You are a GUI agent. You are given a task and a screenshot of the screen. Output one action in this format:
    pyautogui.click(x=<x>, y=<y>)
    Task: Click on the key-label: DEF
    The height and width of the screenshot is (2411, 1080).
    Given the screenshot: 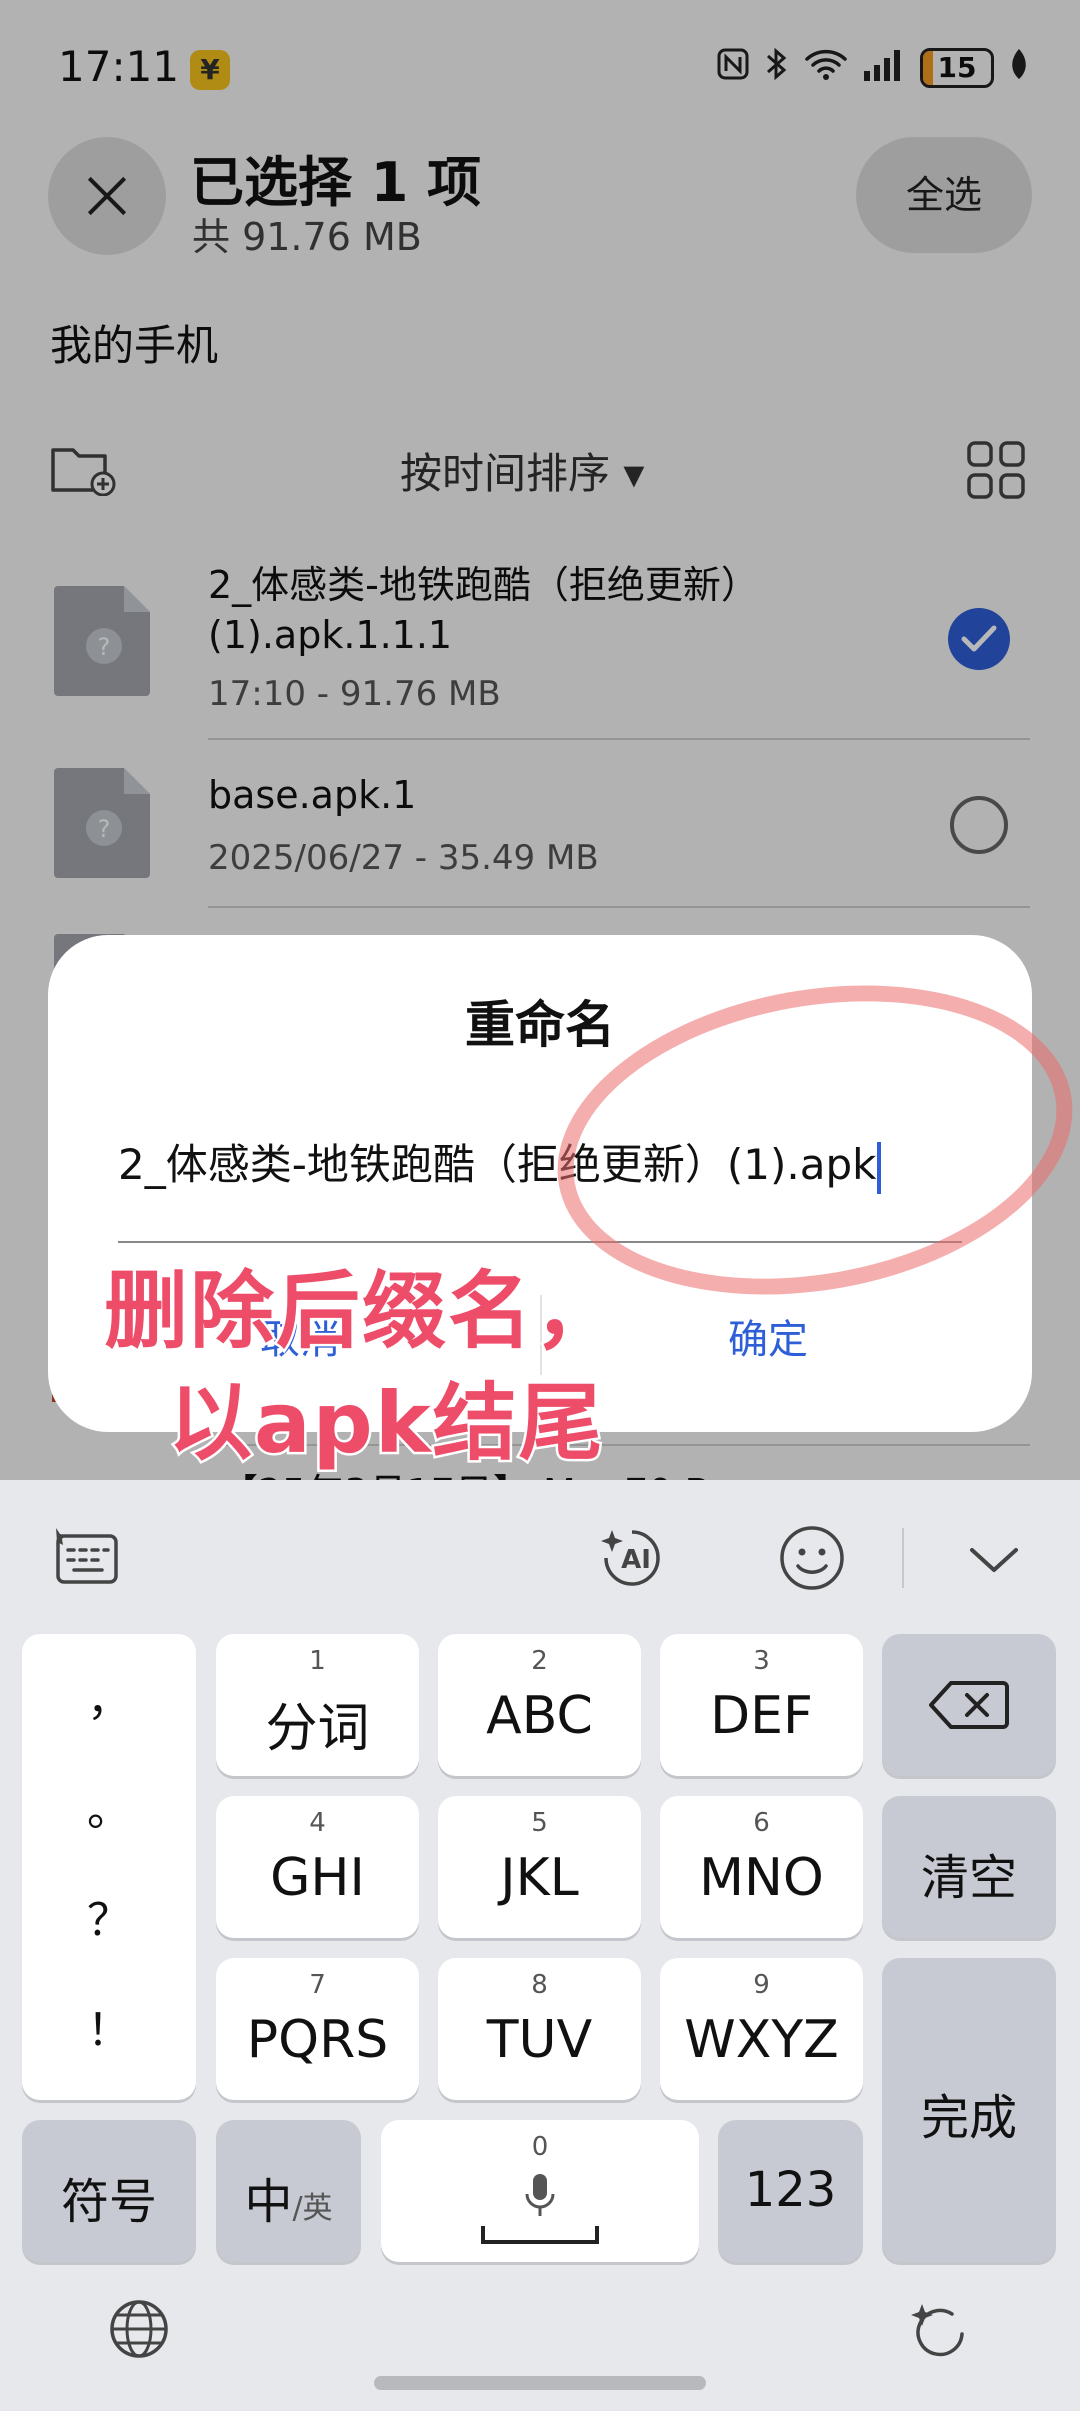 What is the action you would take?
    pyautogui.click(x=761, y=1716)
    